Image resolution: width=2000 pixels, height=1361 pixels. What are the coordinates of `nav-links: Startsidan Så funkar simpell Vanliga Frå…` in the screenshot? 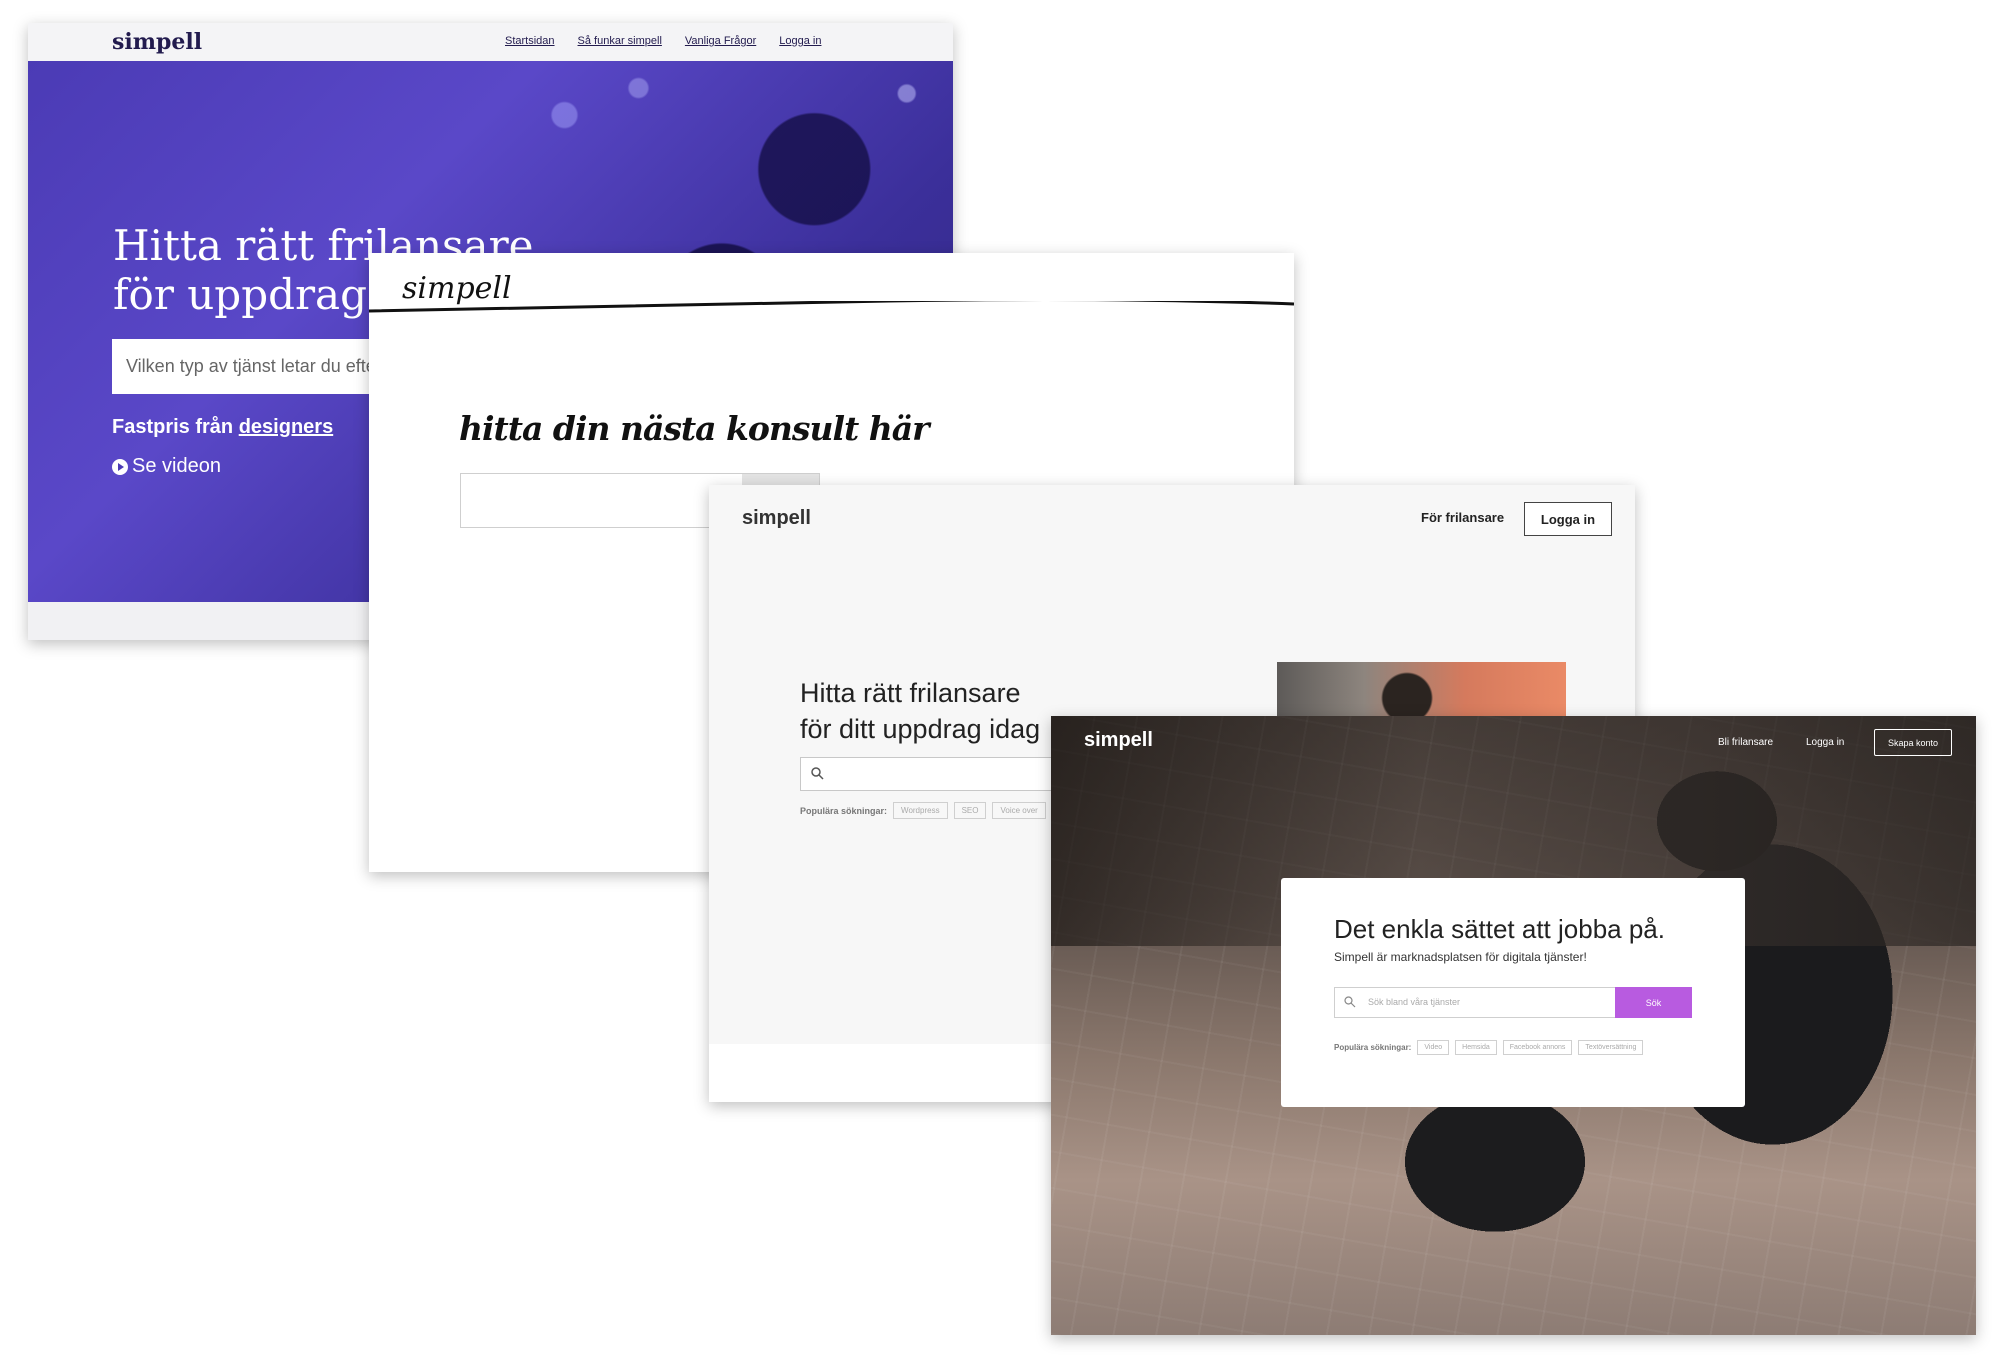 It's located at (663, 41).